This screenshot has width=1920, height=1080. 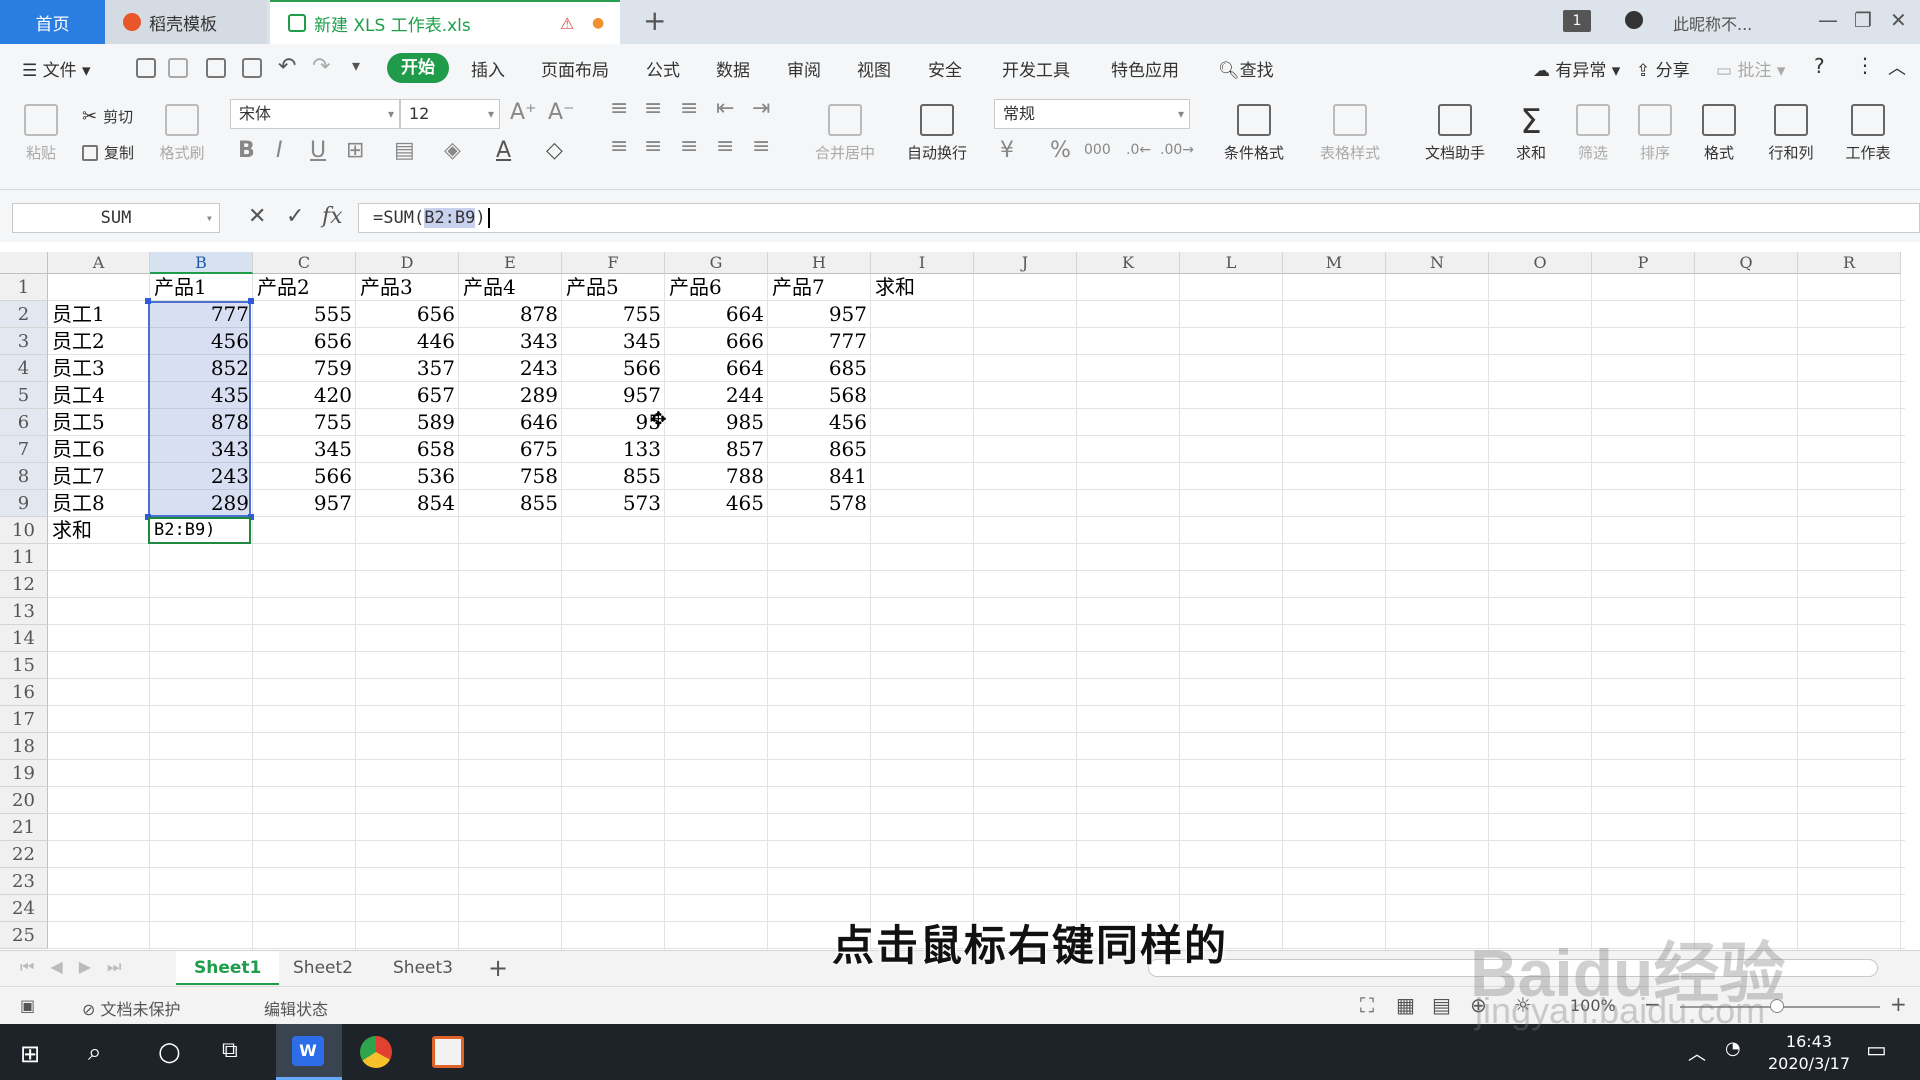 I want to click on export-icon, so click(x=178, y=68).